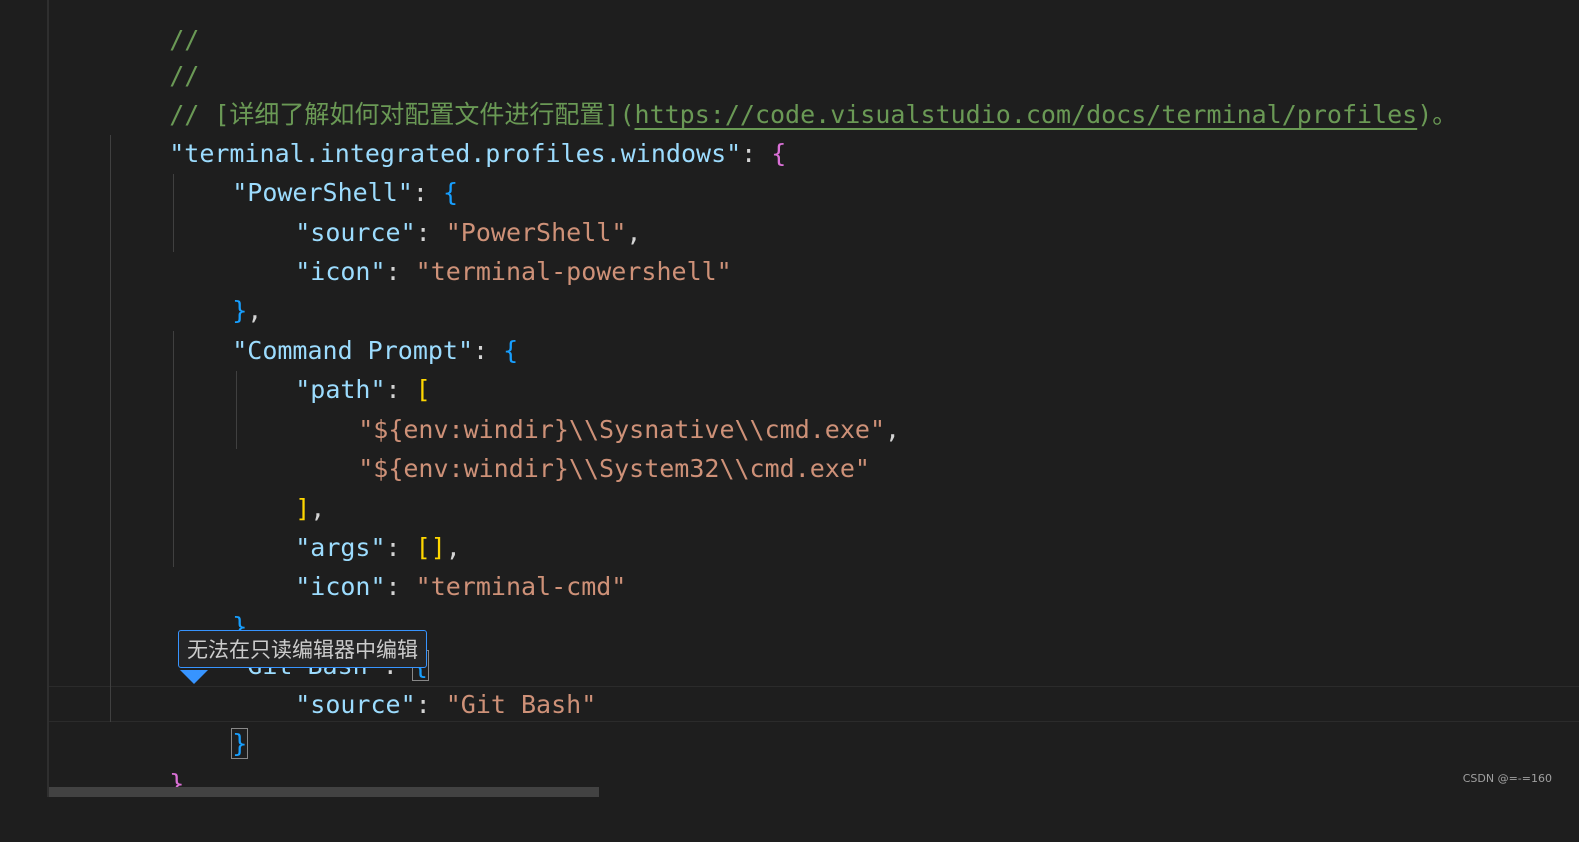 The height and width of the screenshot is (842, 1579). I want to click on code-line: ],, so click(280, 486).